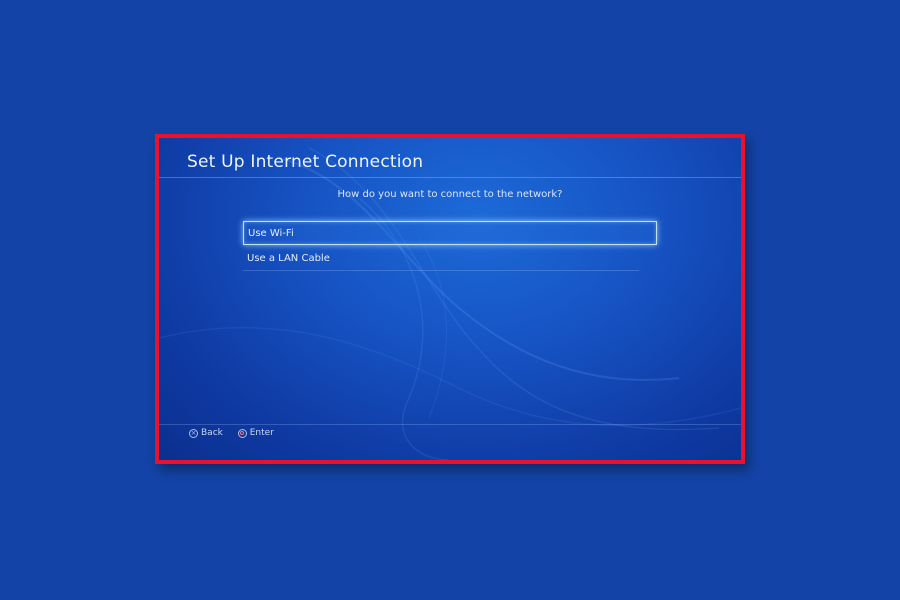 The height and width of the screenshot is (600, 900). What do you see at coordinates (441, 259) in the screenshot?
I see `option-use-lan-cable: Use a LAN Cable` at bounding box center [441, 259].